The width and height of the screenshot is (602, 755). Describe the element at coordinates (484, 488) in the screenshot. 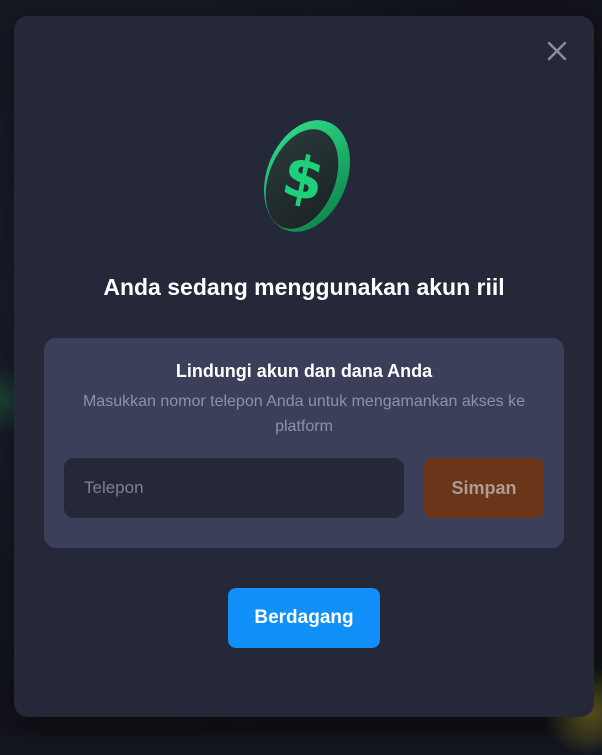

I see `save-button: Simpan` at that location.